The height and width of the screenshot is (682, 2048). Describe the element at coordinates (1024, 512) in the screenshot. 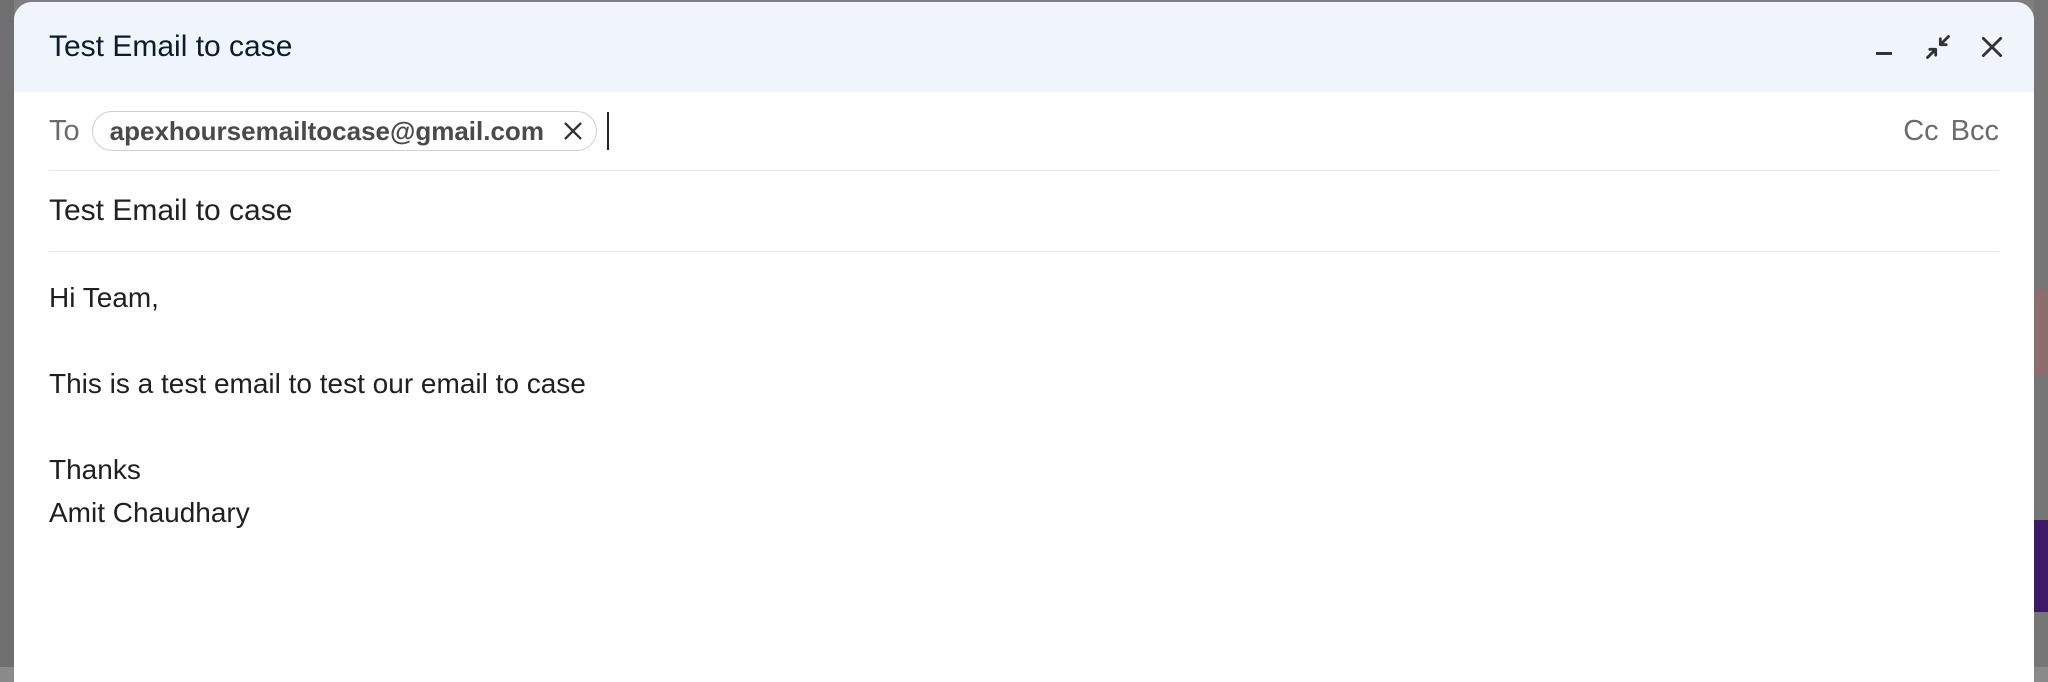

I see `body-line: Amit Chaudhary` at that location.